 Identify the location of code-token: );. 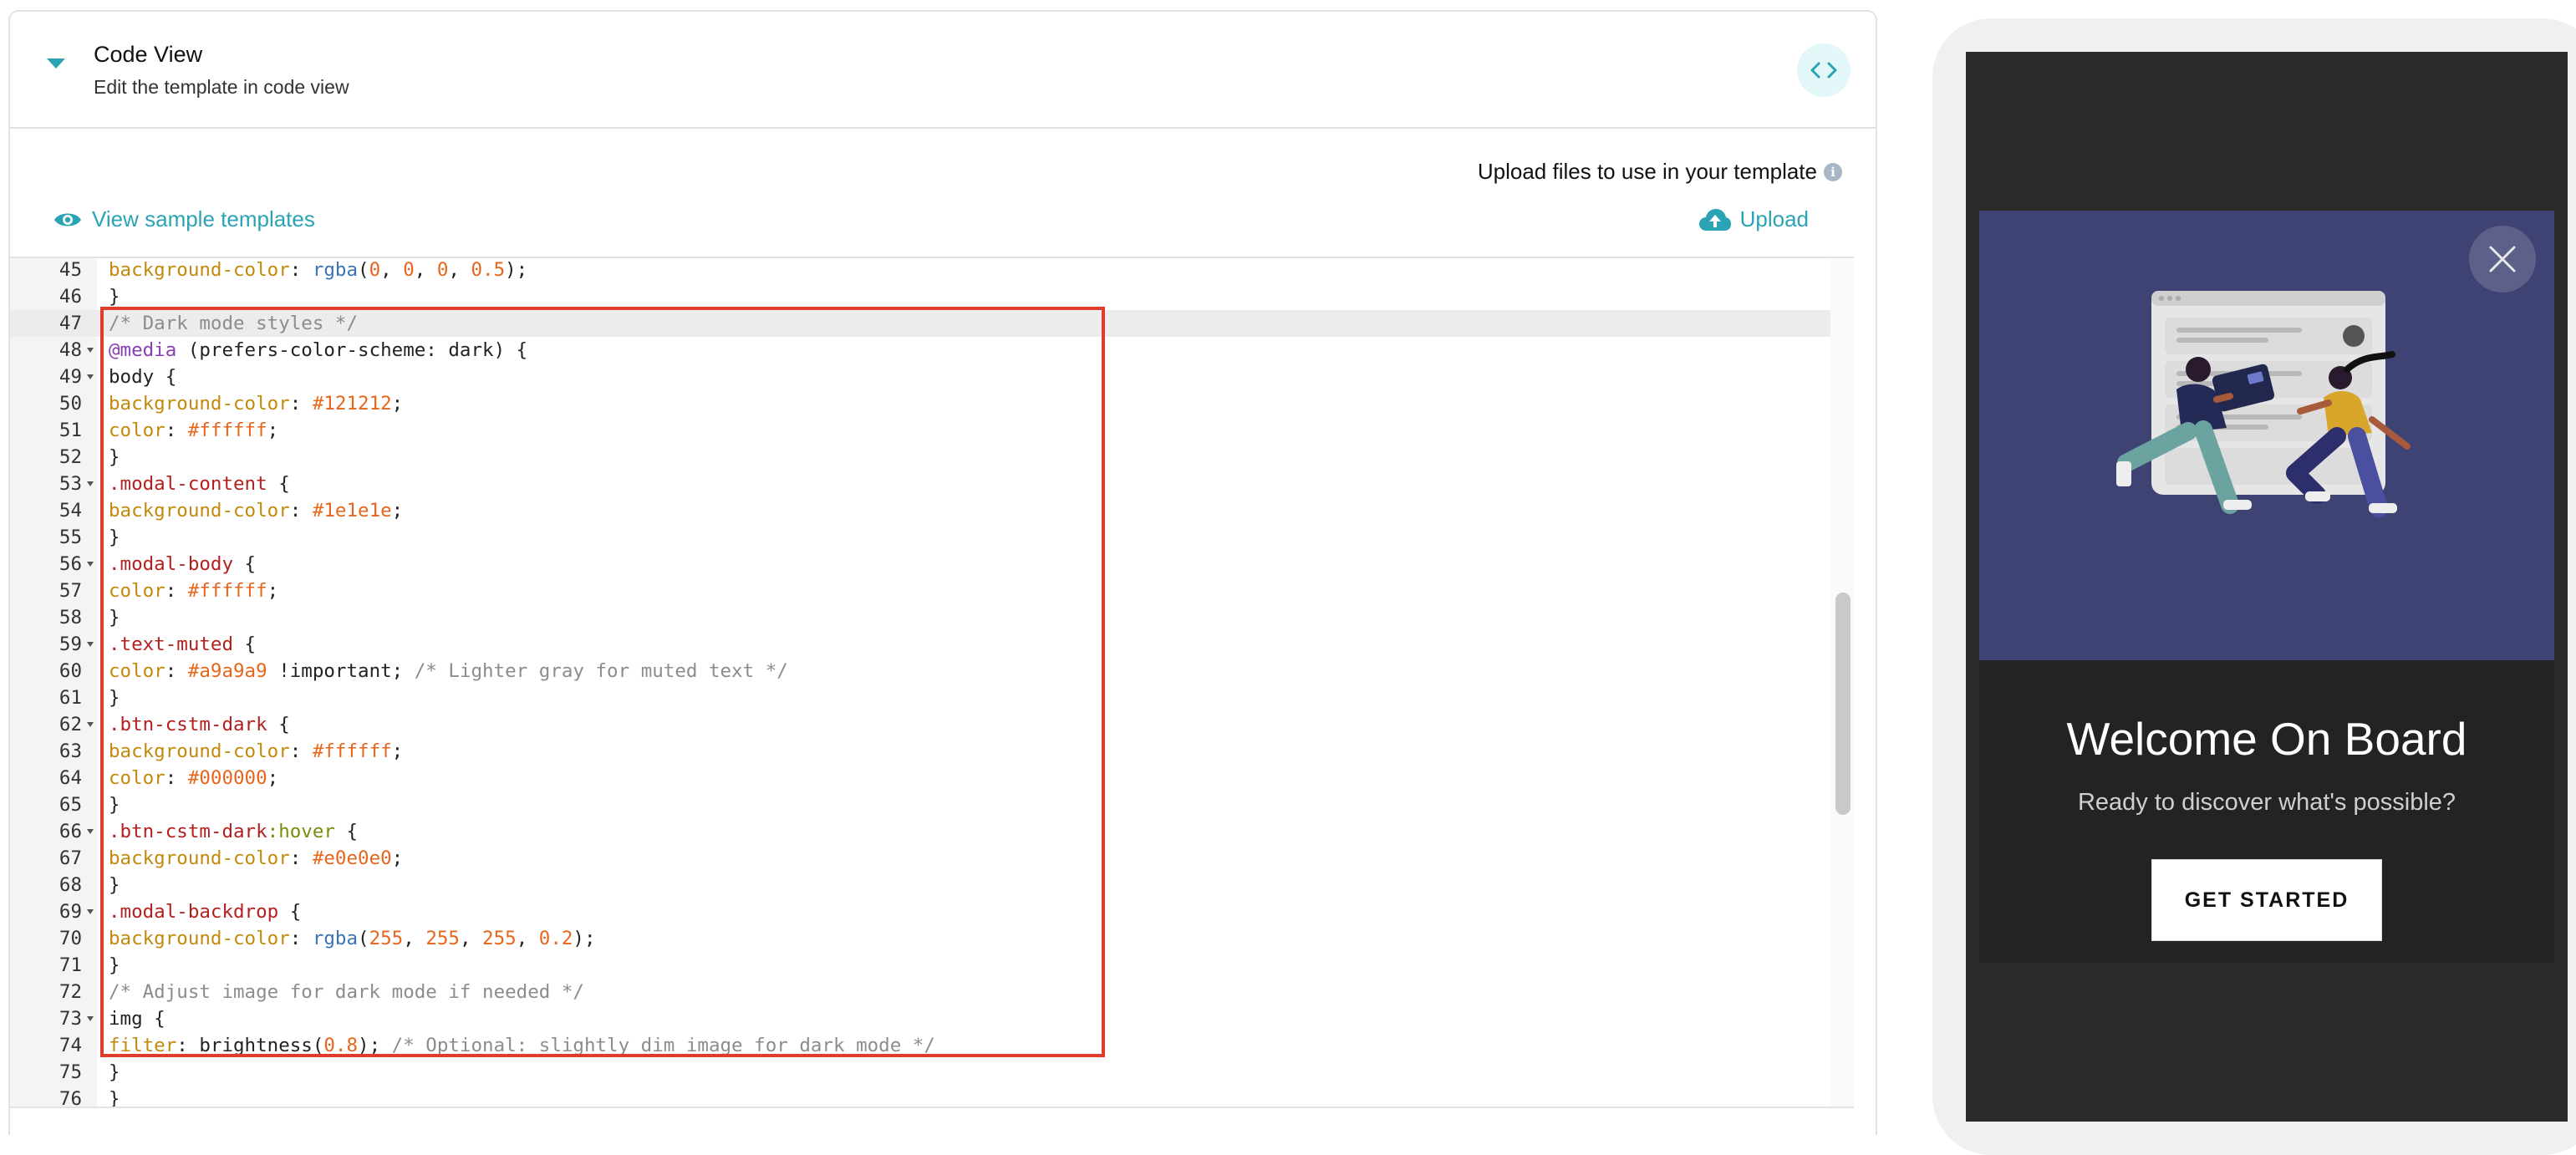
(516, 270).